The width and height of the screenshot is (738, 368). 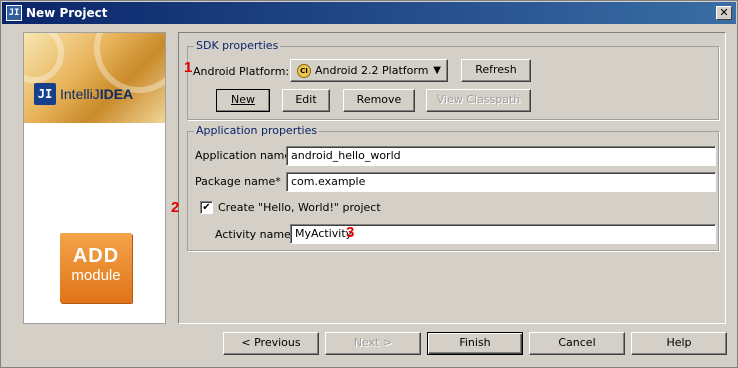 What do you see at coordinates (304, 71) in the screenshot?
I see `android-sdk-icon: CI` at bounding box center [304, 71].